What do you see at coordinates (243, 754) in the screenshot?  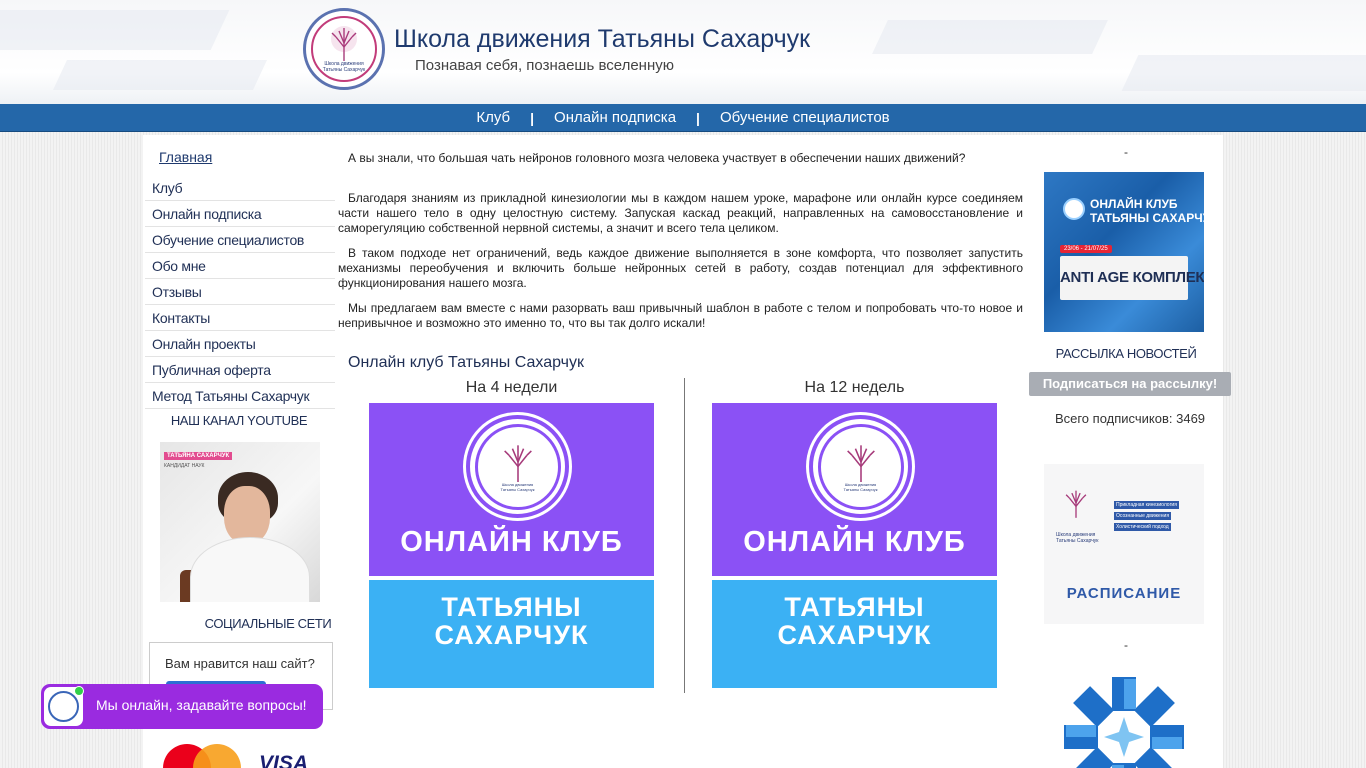 I see `payment-logos: VISA` at bounding box center [243, 754].